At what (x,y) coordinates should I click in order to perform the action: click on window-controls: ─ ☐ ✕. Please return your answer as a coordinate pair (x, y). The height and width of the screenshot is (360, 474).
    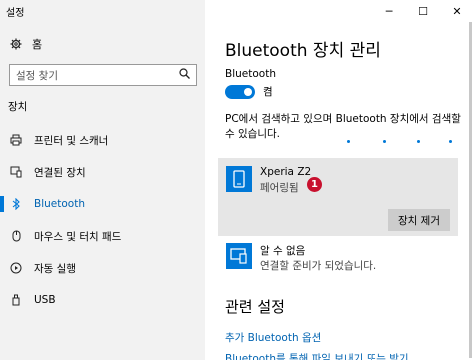
    Looking at the image, I should click on (423, 11).